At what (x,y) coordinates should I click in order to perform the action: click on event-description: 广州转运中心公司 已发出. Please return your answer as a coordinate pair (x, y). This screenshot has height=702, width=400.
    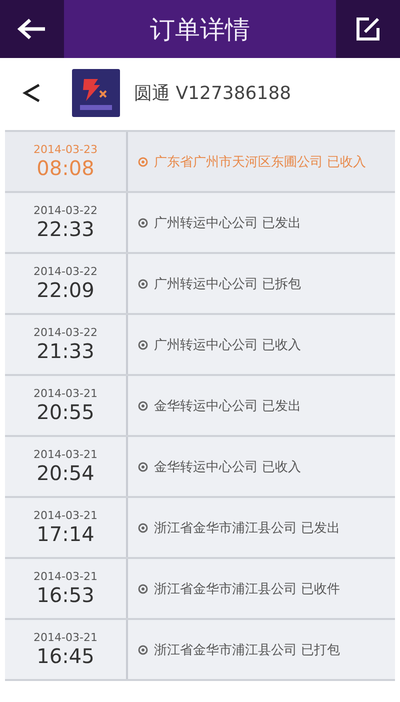
    Looking at the image, I should click on (228, 223).